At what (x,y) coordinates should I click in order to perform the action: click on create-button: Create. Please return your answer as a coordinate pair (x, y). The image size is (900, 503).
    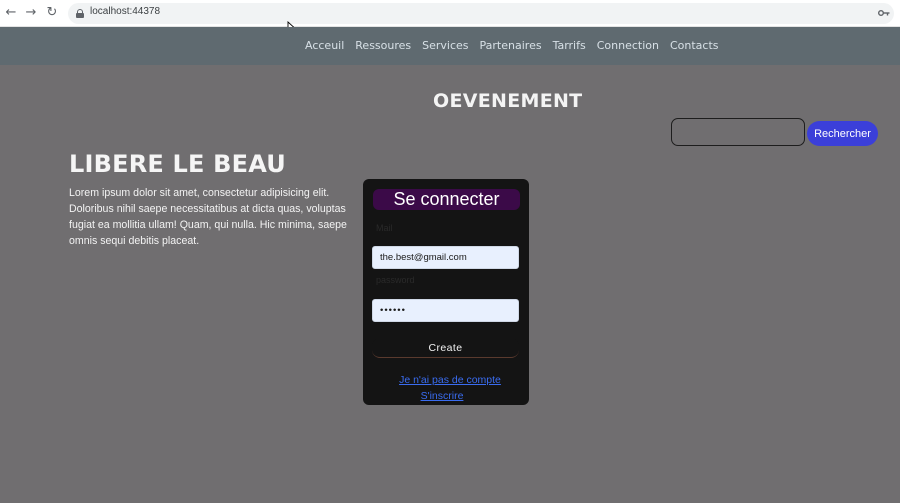
    Looking at the image, I should click on (445, 348).